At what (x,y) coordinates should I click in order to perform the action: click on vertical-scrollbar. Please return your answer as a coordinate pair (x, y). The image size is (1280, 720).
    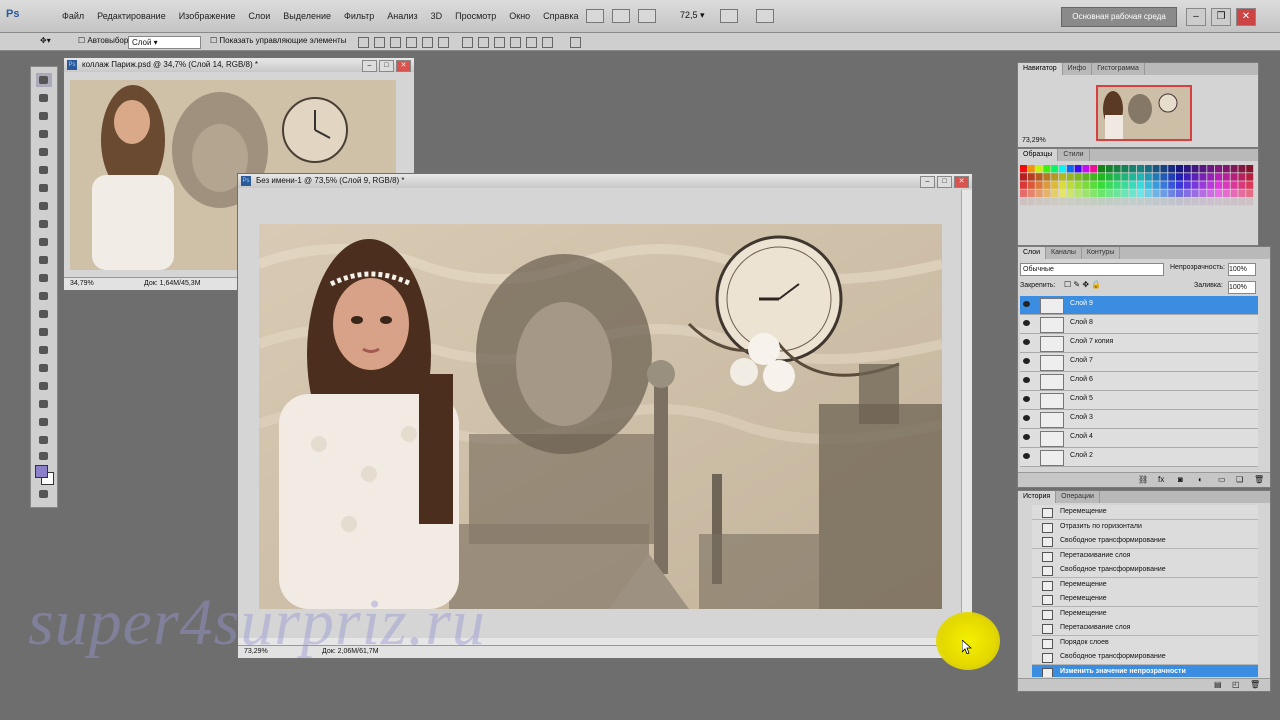
    Looking at the image, I should click on (966, 416).